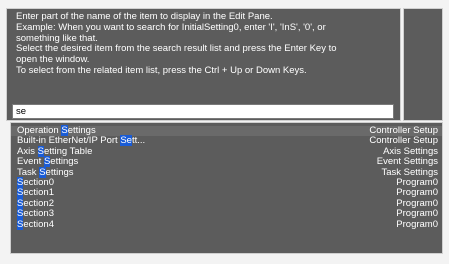  I want to click on list-item: Section2 Program0, so click(226, 203).